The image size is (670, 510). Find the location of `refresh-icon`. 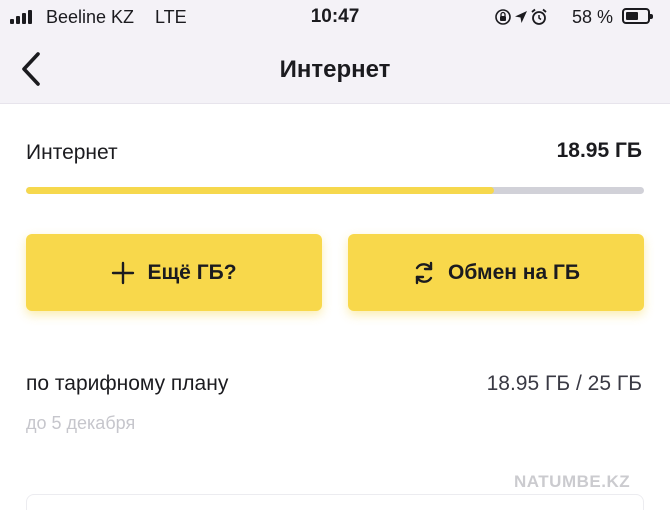

refresh-icon is located at coordinates (424, 272).